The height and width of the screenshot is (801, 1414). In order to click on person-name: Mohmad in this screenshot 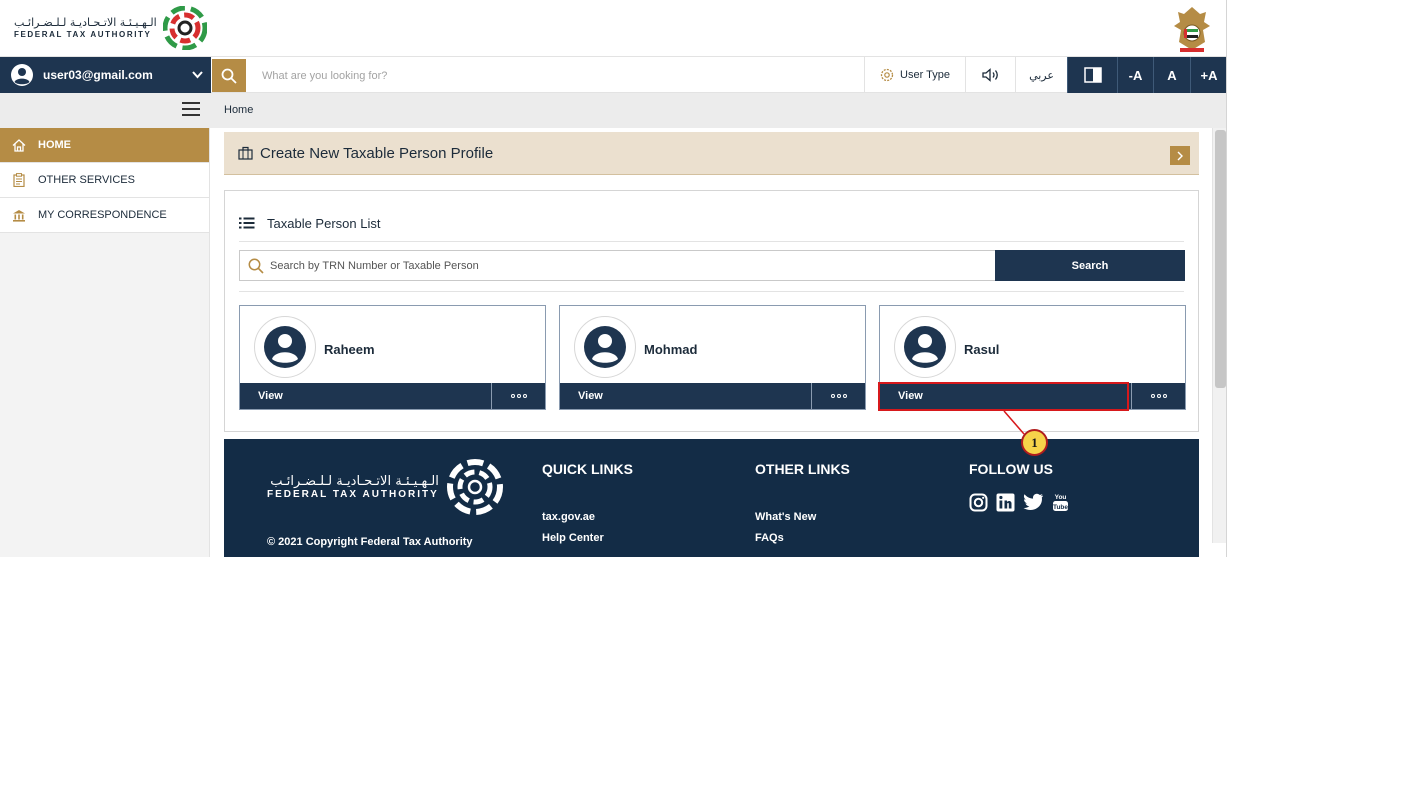, I will do `click(671, 349)`.